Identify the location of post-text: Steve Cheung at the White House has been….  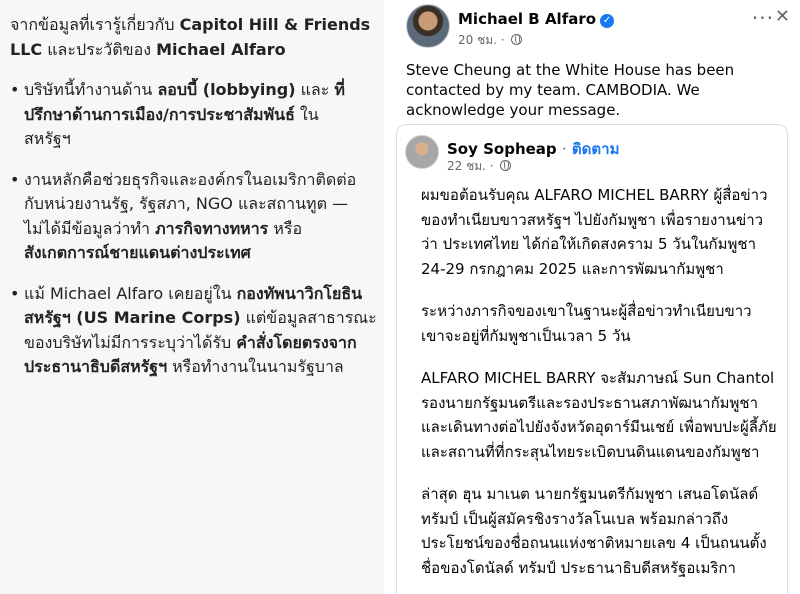
(570, 90).